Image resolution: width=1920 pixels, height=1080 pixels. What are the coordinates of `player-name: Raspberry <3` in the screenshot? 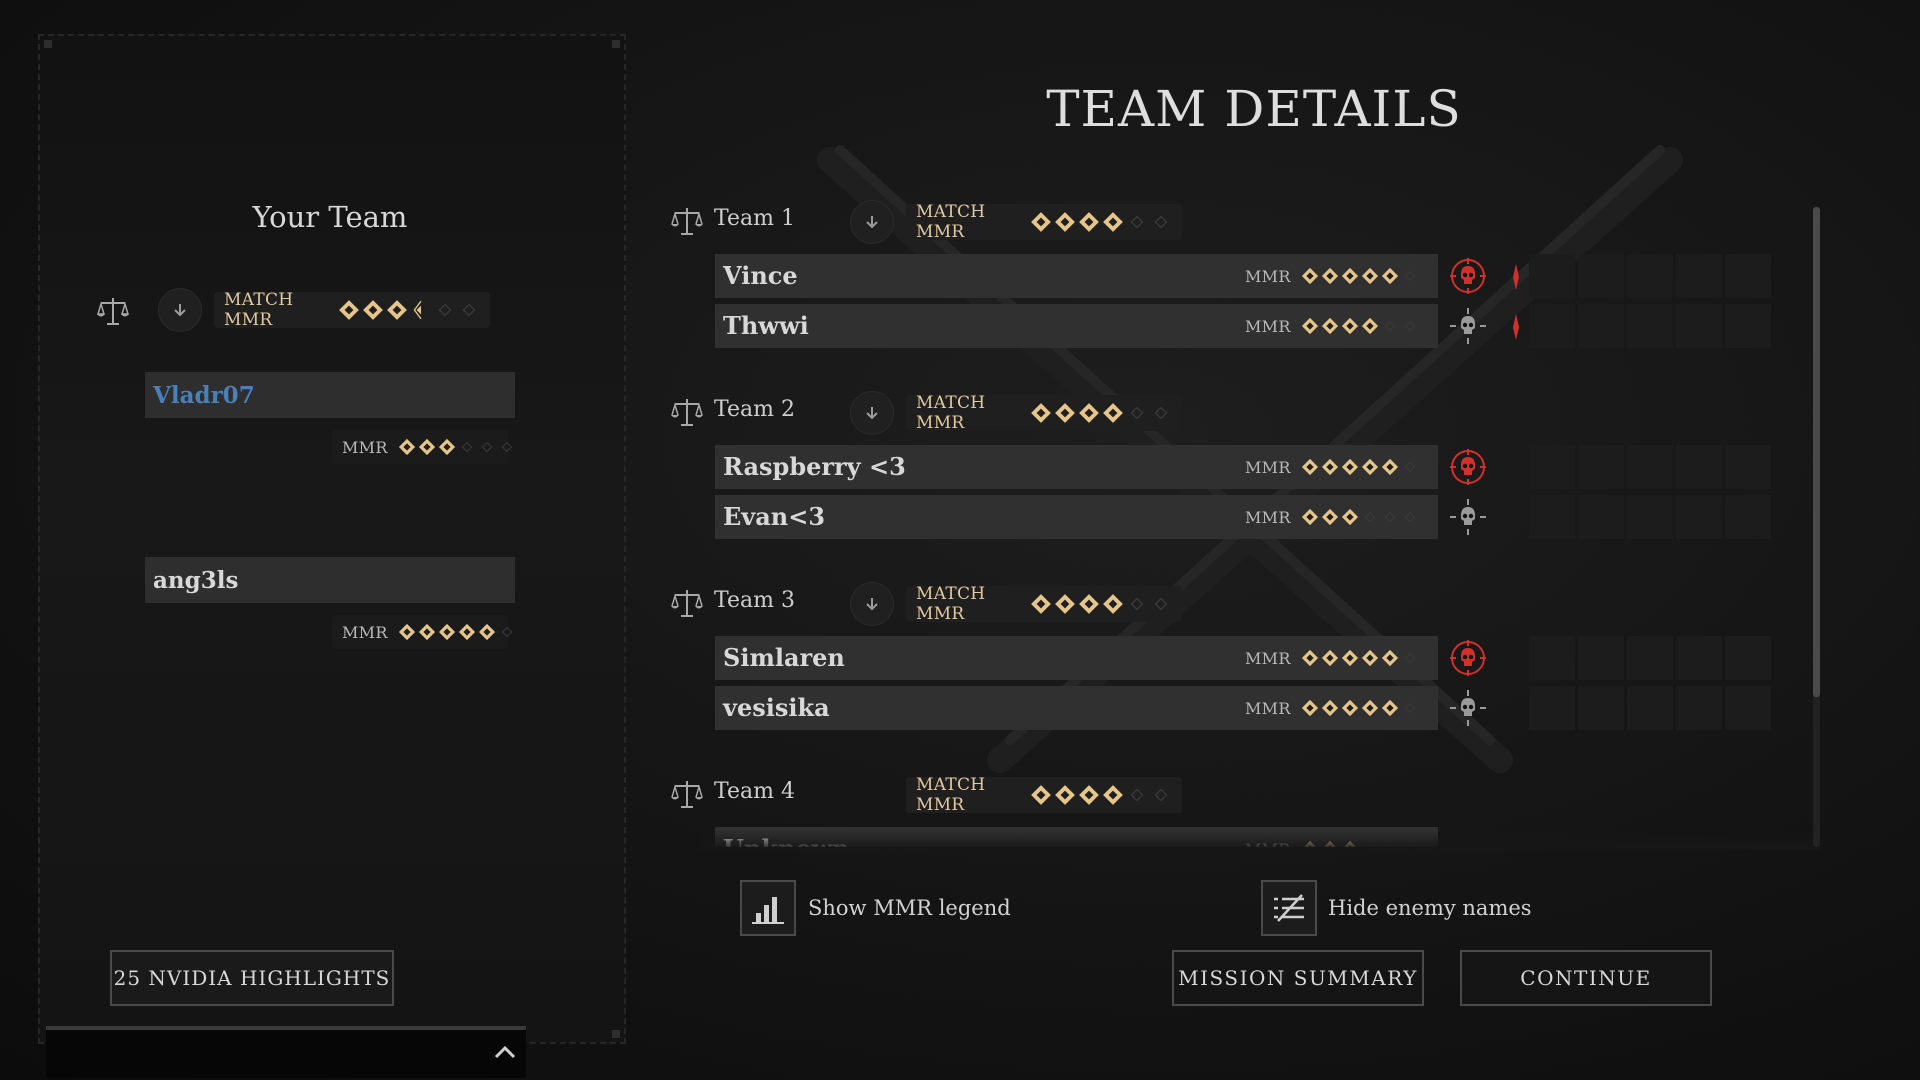 It's located at (814, 466).